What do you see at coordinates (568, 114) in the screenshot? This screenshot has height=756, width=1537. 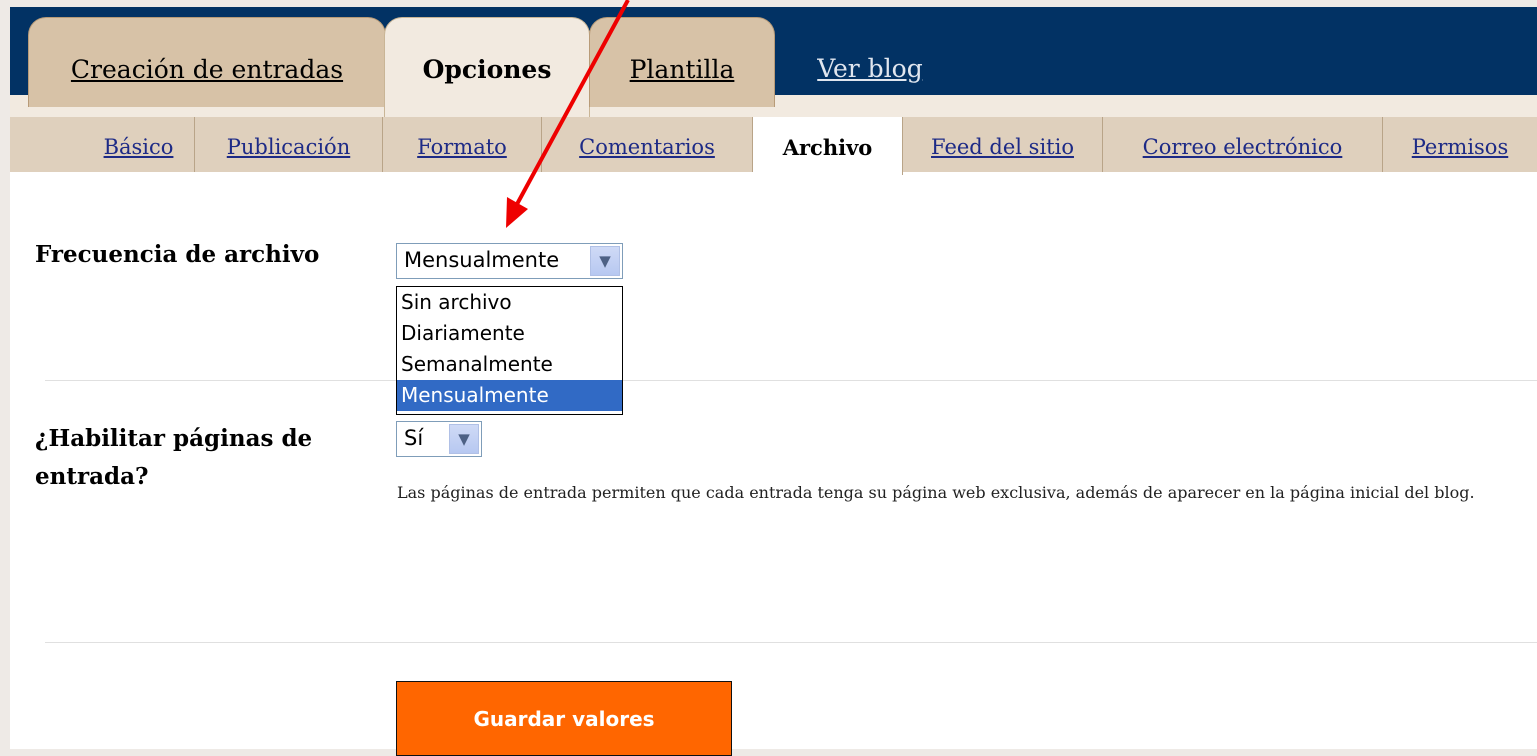 I see `annotation-arrow-icon` at bounding box center [568, 114].